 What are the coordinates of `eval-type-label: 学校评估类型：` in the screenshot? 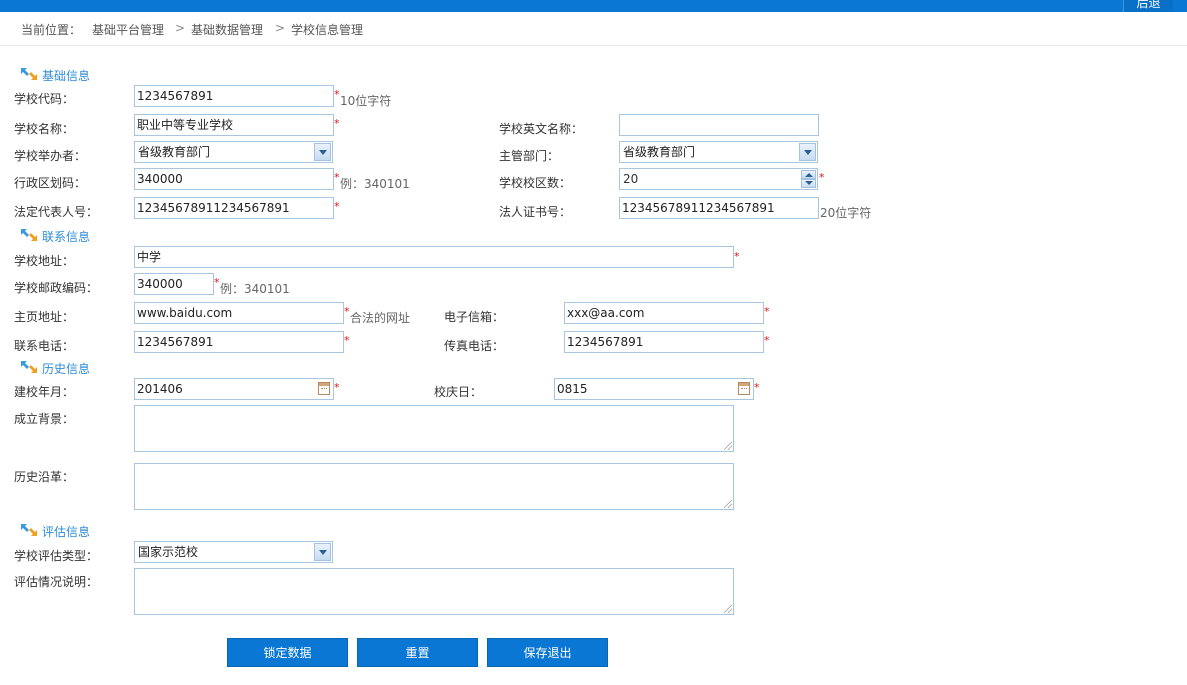 It's located at (56, 556).